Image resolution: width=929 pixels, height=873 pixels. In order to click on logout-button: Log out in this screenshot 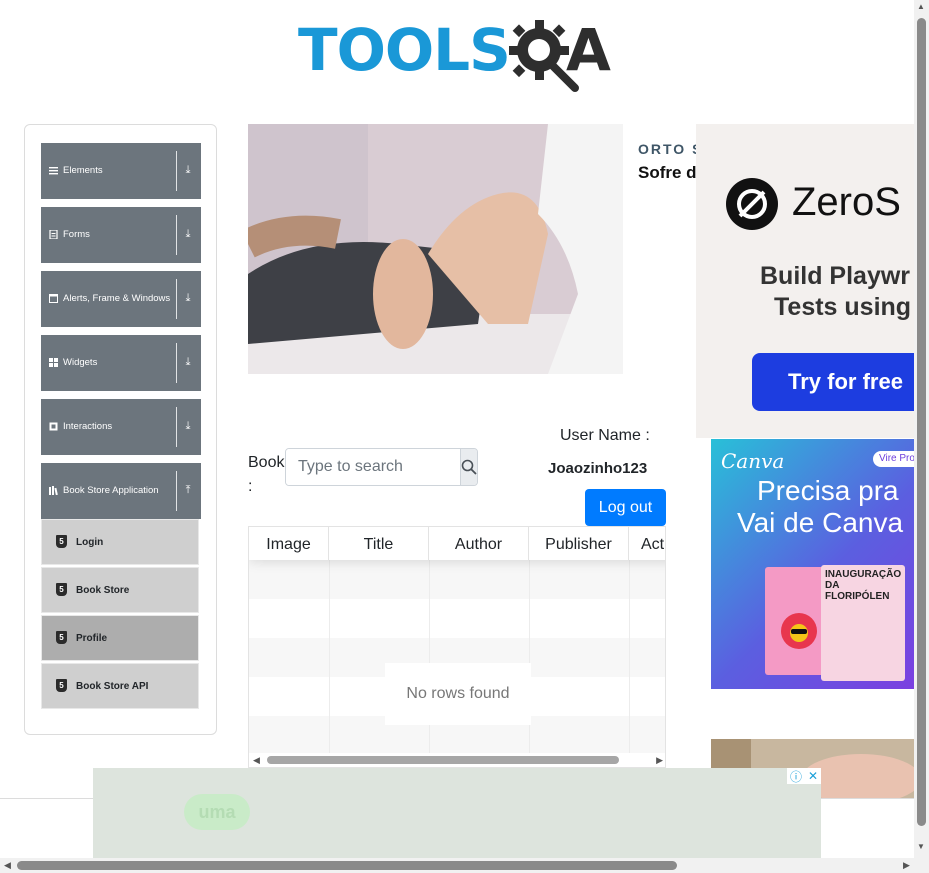, I will do `click(625, 507)`.